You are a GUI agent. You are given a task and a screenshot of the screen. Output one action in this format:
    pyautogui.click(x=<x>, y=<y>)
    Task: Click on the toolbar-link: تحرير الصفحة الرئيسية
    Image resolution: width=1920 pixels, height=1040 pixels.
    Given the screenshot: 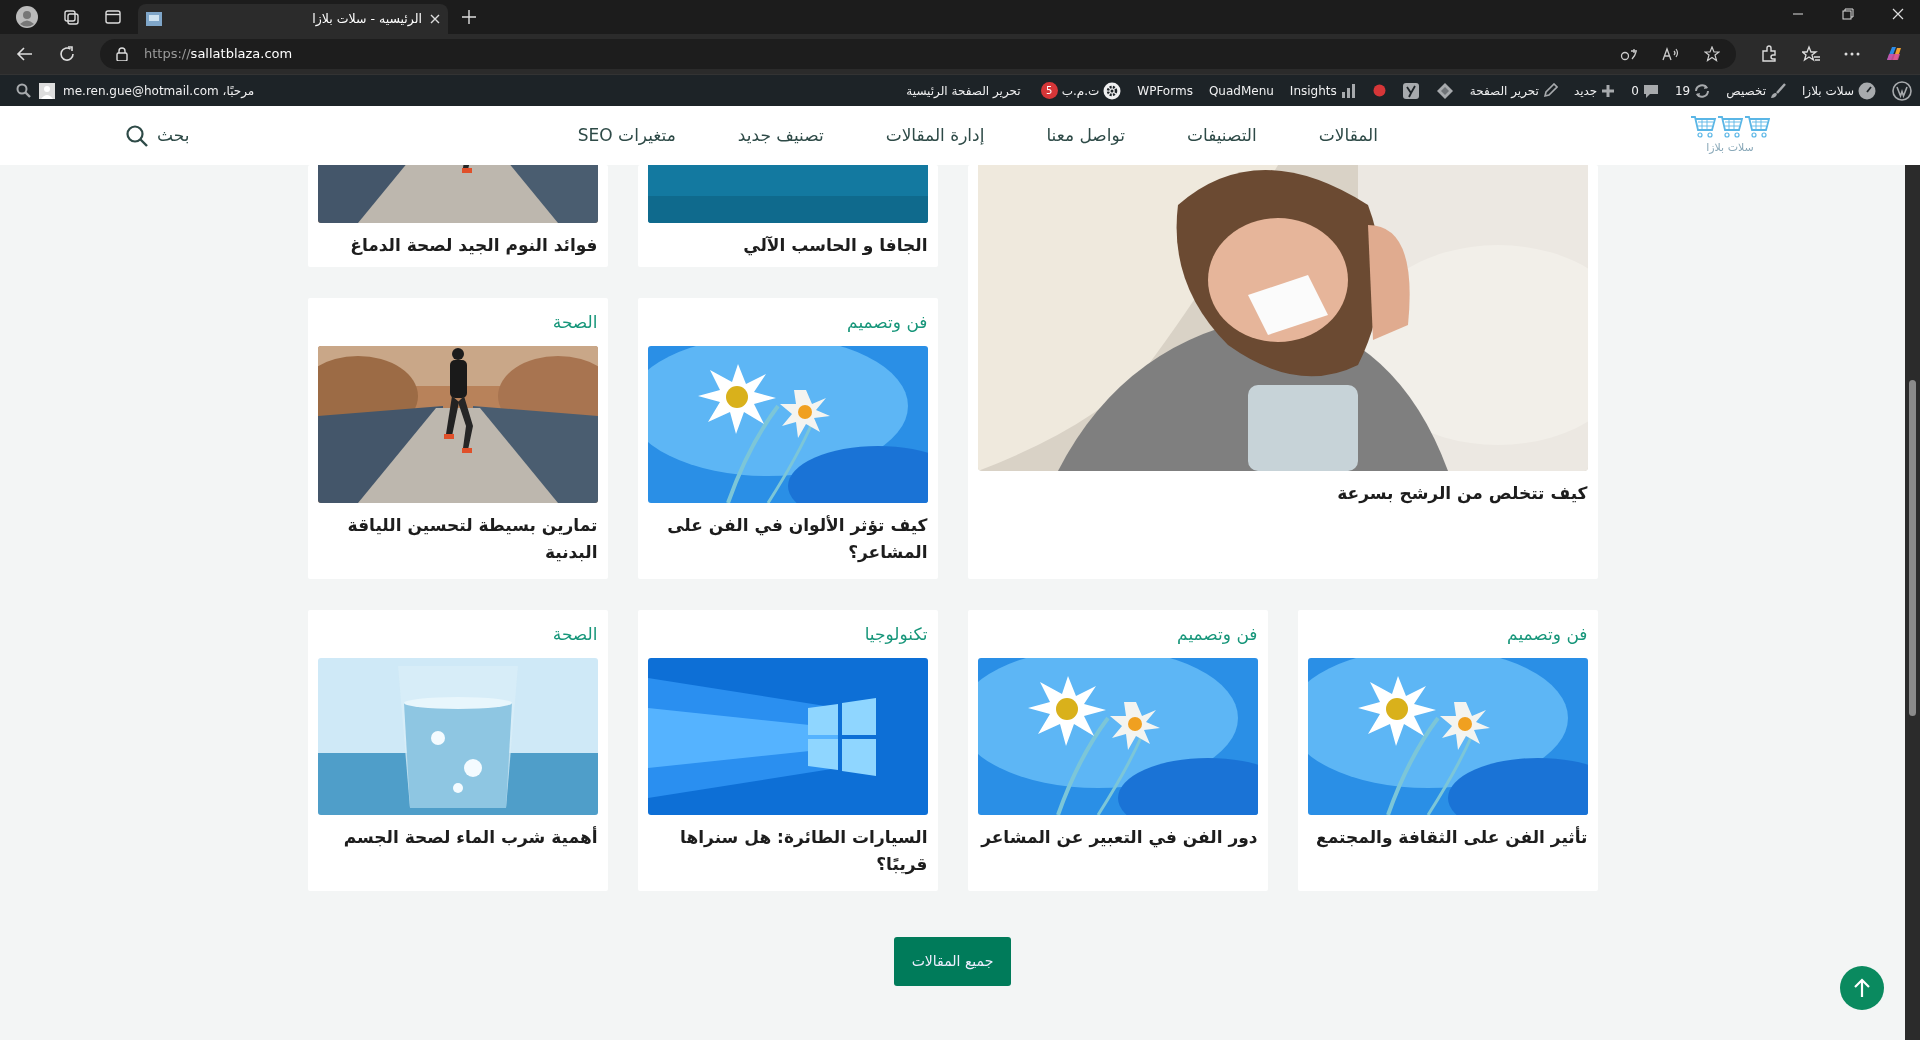 What is the action you would take?
    pyautogui.click(x=963, y=90)
    